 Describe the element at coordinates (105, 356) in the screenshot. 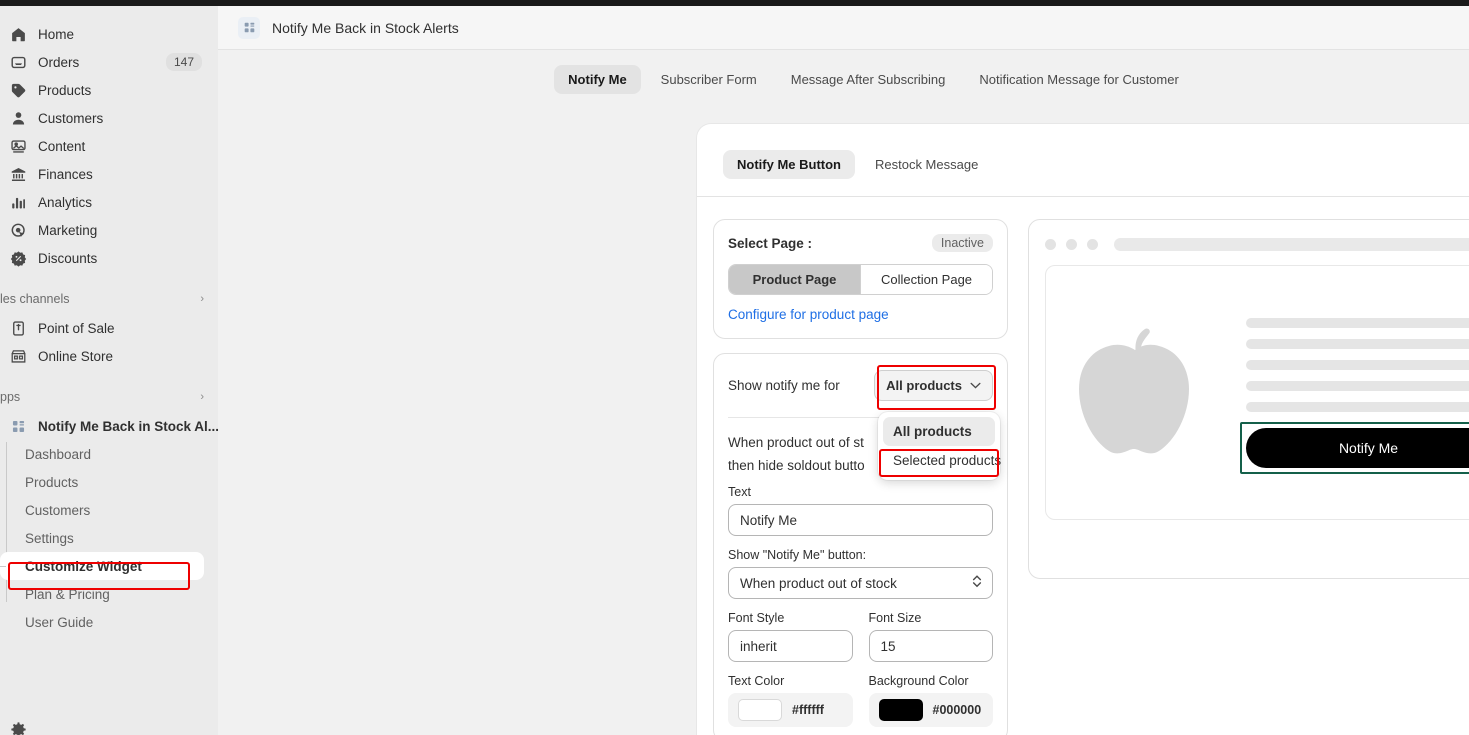

I see `sidebar-item-online-store: Online Store` at that location.